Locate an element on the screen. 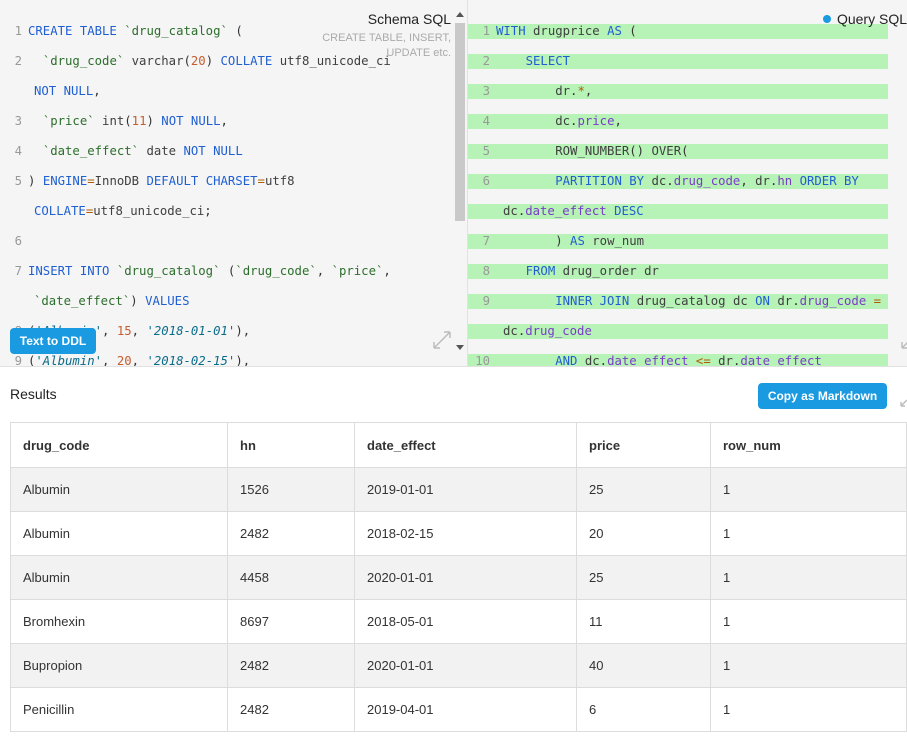  table-row: Albumin 1526 2019-01-01 25 1 is located at coordinates (458, 489).